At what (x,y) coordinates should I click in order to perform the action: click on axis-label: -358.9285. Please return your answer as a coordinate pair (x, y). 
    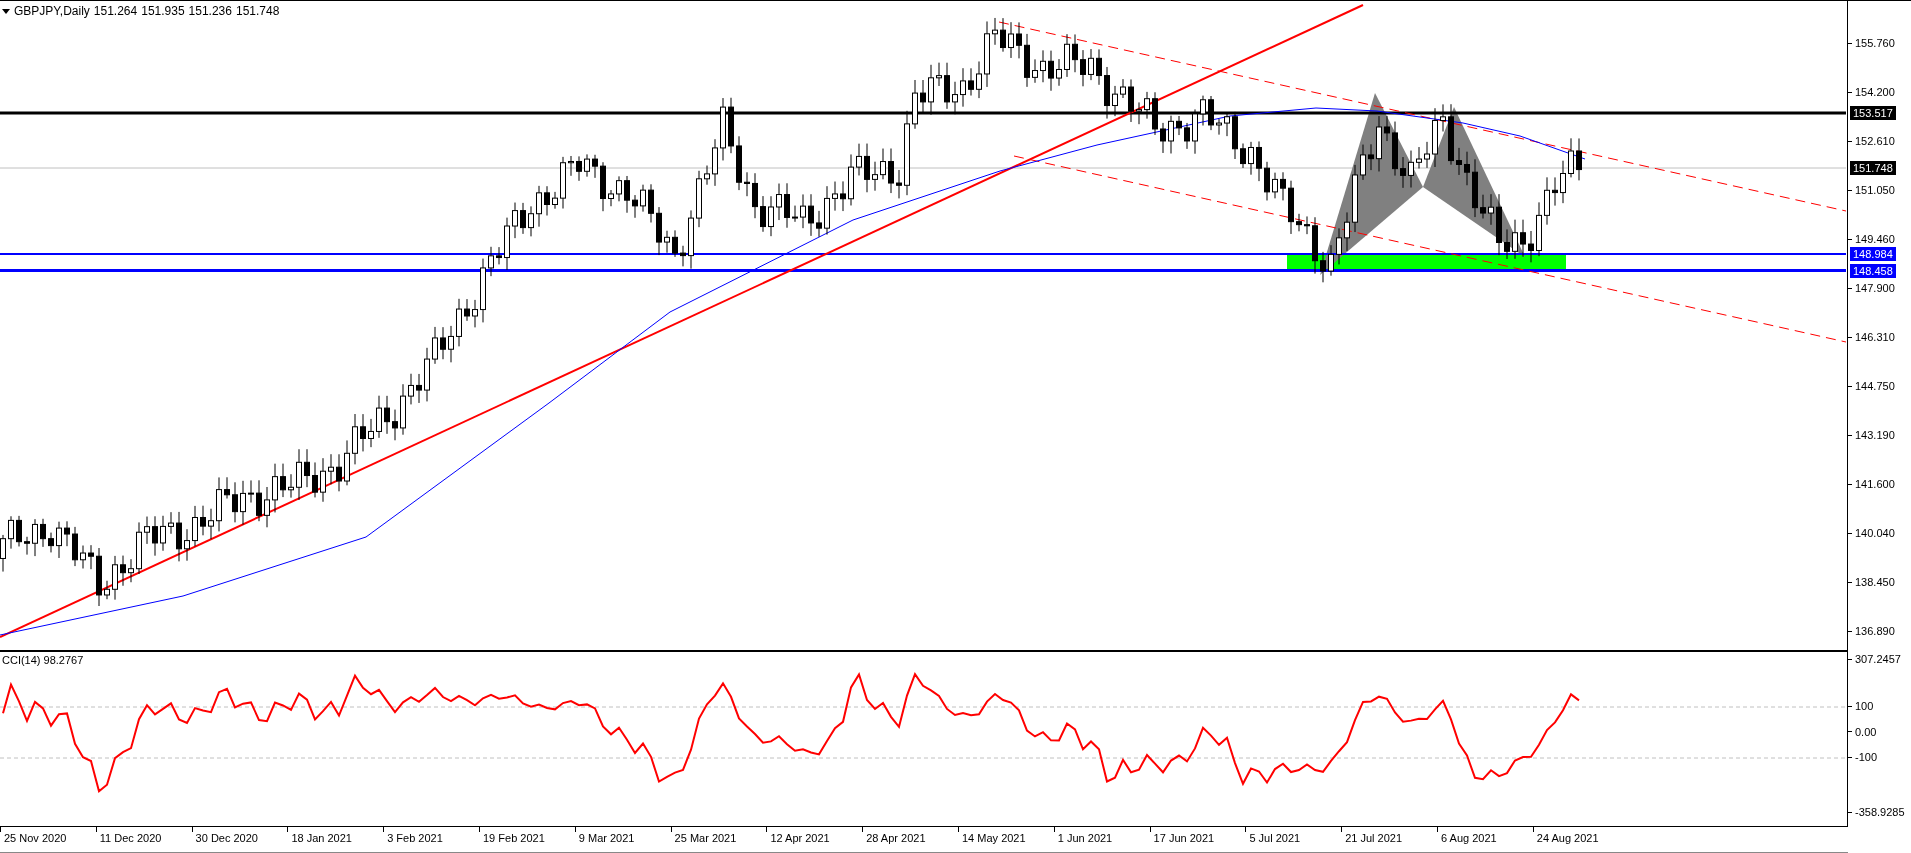
    Looking at the image, I should click on (1880, 812).